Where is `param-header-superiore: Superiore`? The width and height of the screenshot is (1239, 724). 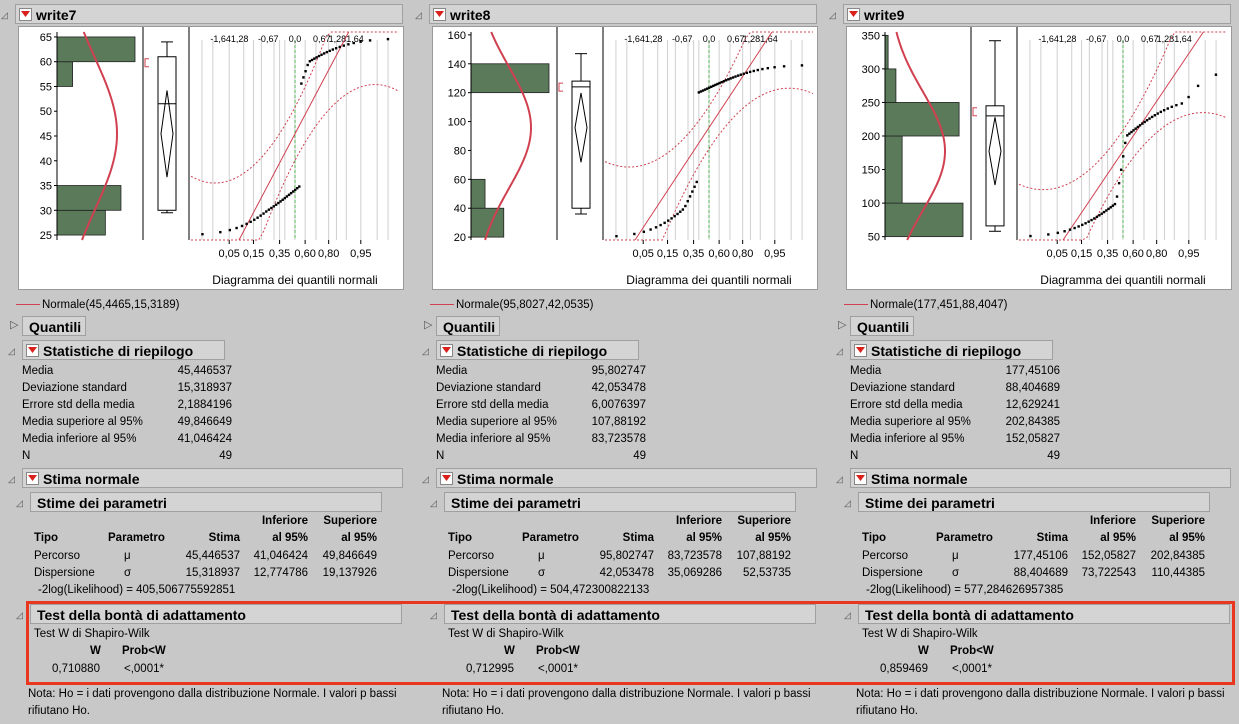
param-header-superiore: Superiore is located at coordinates (350, 521).